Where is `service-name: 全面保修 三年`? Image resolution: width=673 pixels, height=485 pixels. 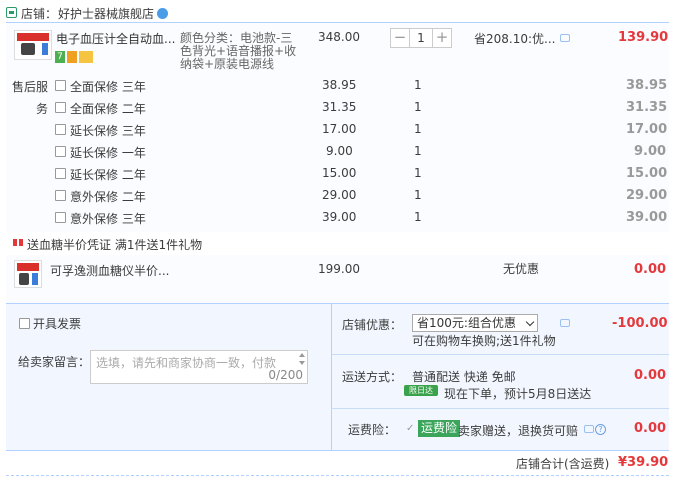
service-name: 全面保修 三年 is located at coordinates (108, 86).